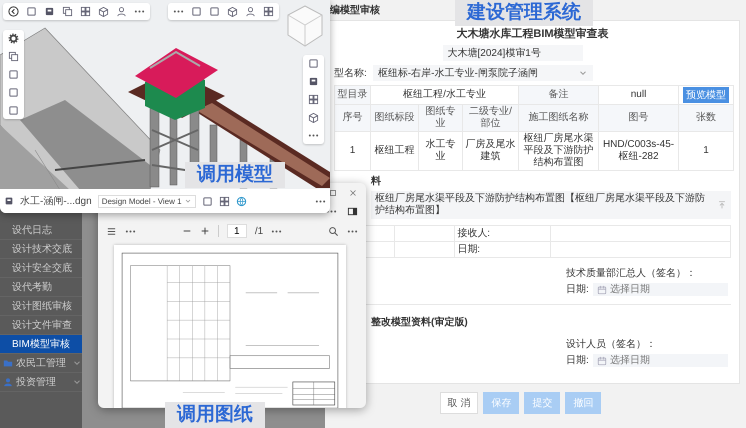 Image resolution: width=746 pixels, height=428 pixels. I want to click on globe-icon, so click(241, 201).